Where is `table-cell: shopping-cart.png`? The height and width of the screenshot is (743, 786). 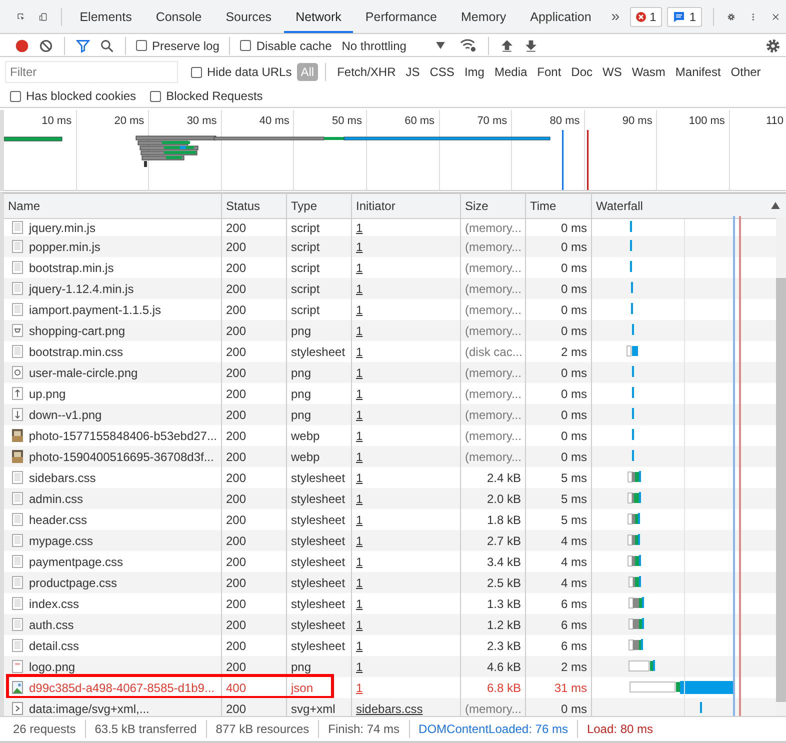
table-cell: shopping-cart.png is located at coordinates (113, 330).